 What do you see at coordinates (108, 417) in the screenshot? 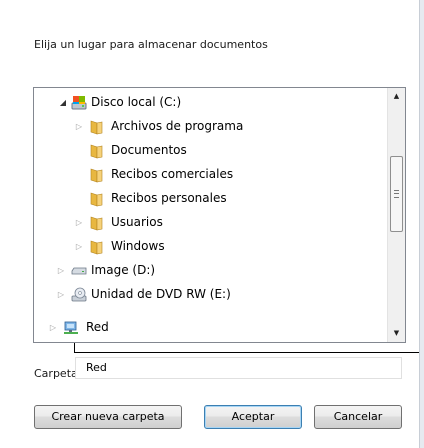
I see `new-folder-button: Crear nueva carpeta` at bounding box center [108, 417].